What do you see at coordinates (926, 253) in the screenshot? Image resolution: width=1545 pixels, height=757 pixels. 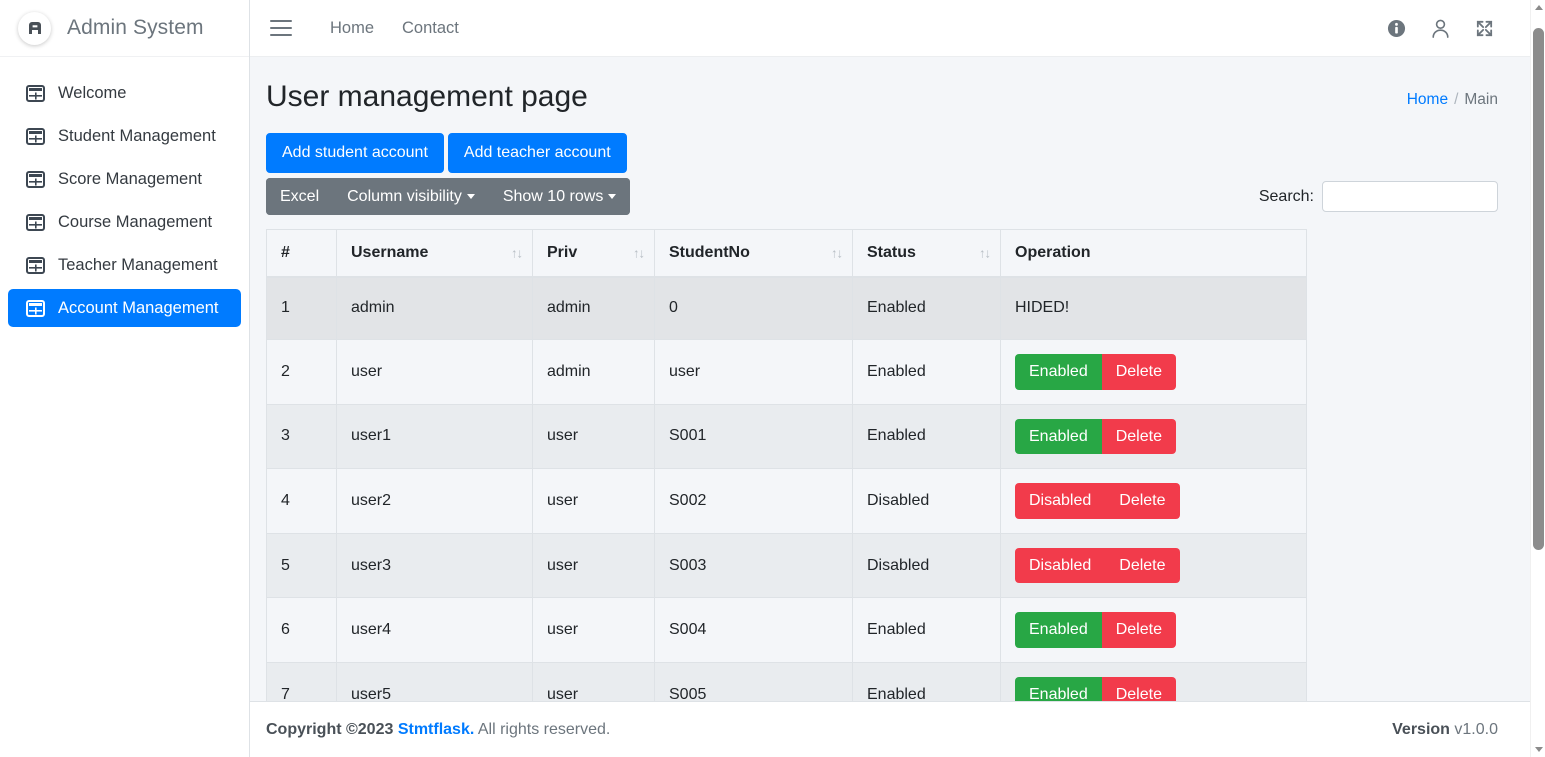 I see `column-header-status: Status ↑↓` at bounding box center [926, 253].